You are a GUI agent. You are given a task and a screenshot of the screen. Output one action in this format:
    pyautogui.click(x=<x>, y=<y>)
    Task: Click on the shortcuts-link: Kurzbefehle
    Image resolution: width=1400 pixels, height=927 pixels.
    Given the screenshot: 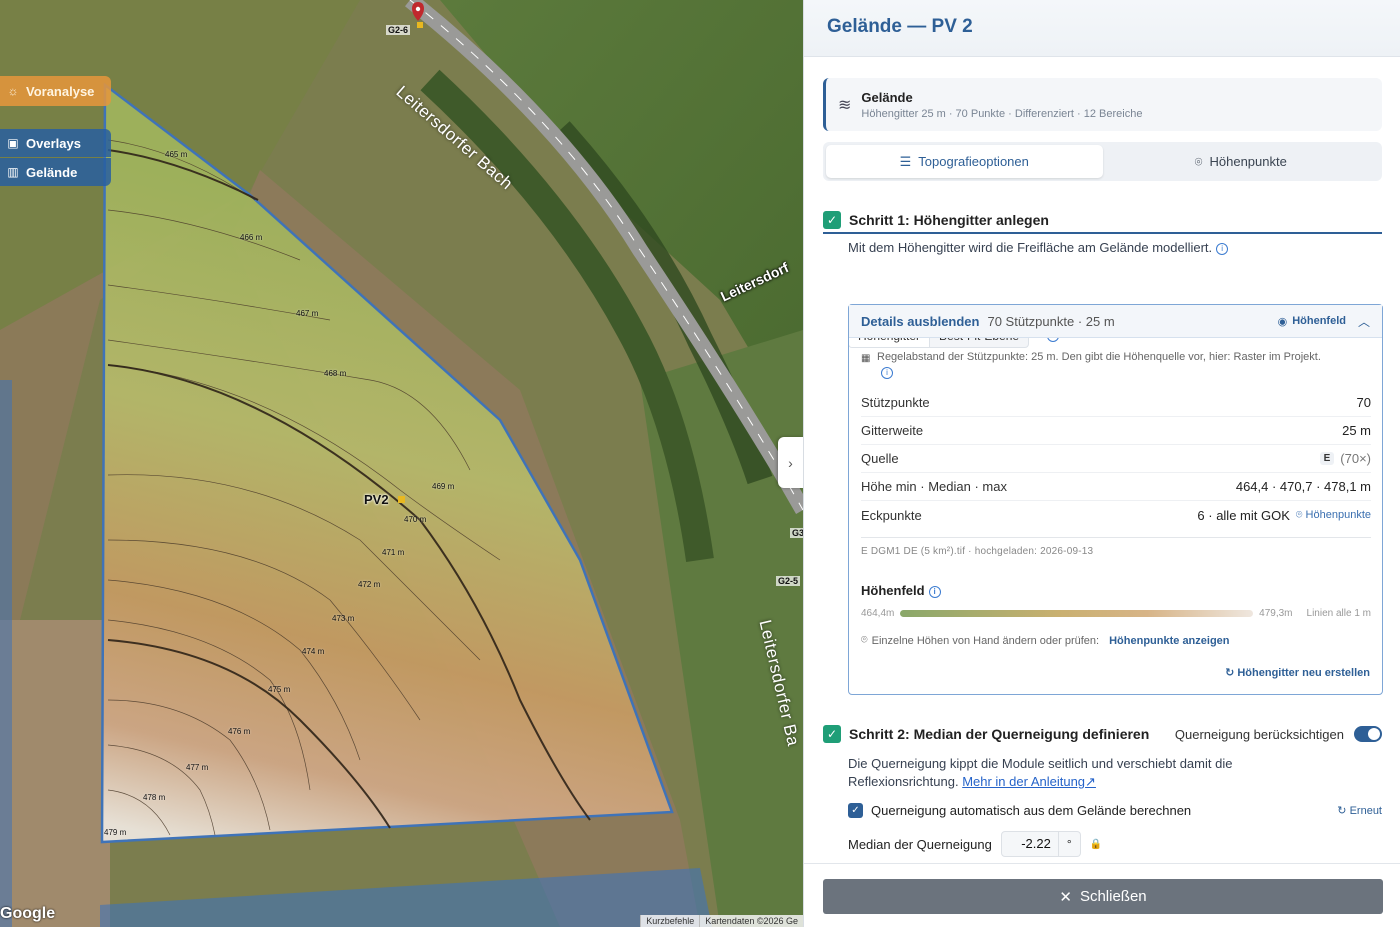 What is the action you would take?
    pyautogui.click(x=669, y=921)
    